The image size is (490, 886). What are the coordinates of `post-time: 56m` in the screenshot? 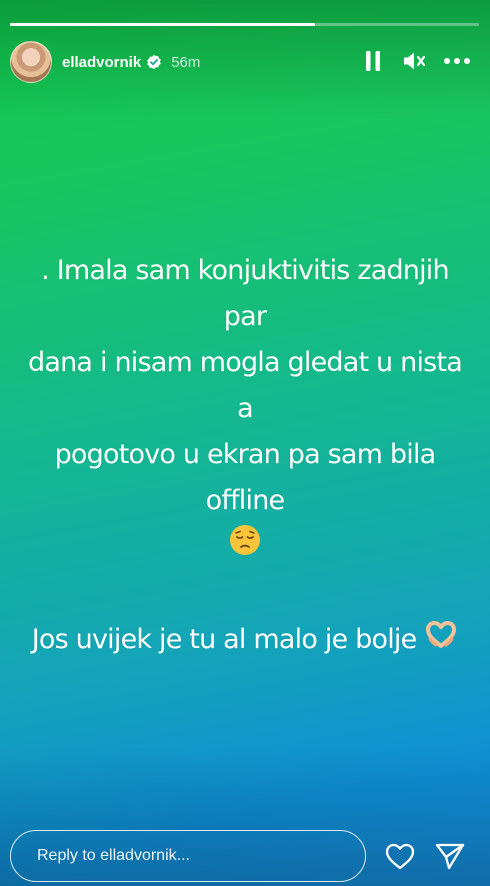 It's located at (186, 62).